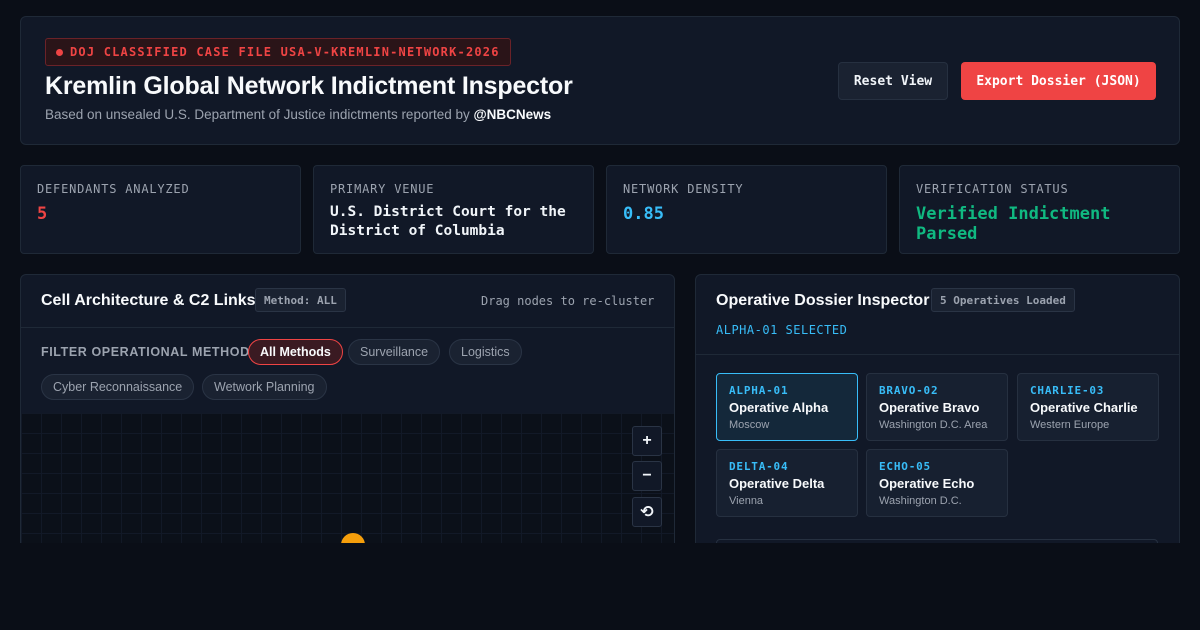 The height and width of the screenshot is (630, 1200). What do you see at coordinates (905, 466) in the screenshot?
I see `operative-code: ECHO-05` at bounding box center [905, 466].